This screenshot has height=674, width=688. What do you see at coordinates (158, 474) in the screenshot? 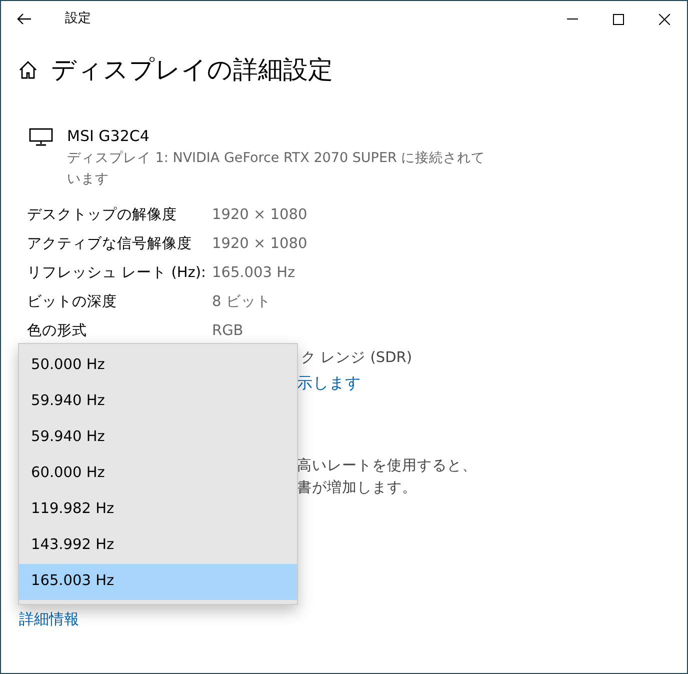
I see `dropdown-option: 60.000 Hz` at bounding box center [158, 474].